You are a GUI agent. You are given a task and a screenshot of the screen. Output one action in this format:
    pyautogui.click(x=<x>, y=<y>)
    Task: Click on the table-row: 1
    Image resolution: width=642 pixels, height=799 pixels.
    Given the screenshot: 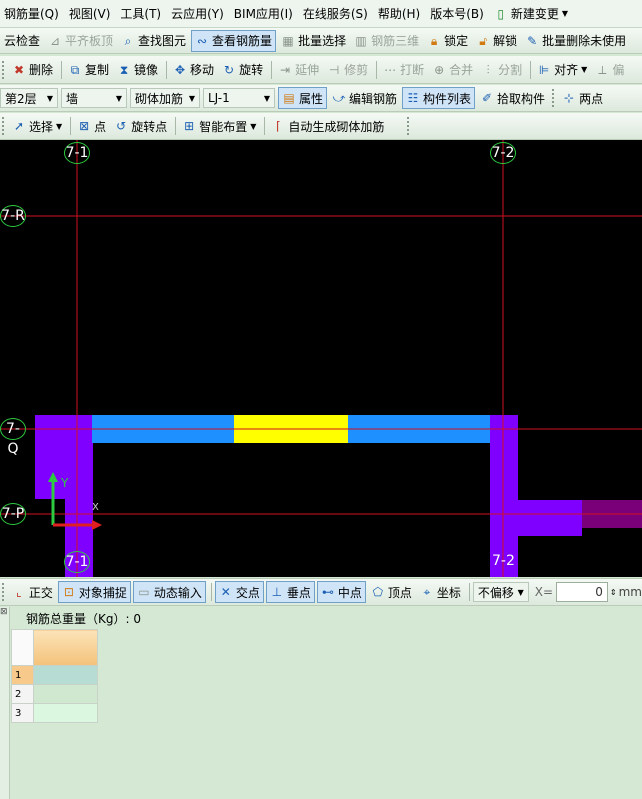 What is the action you would take?
    pyautogui.click(x=54, y=675)
    